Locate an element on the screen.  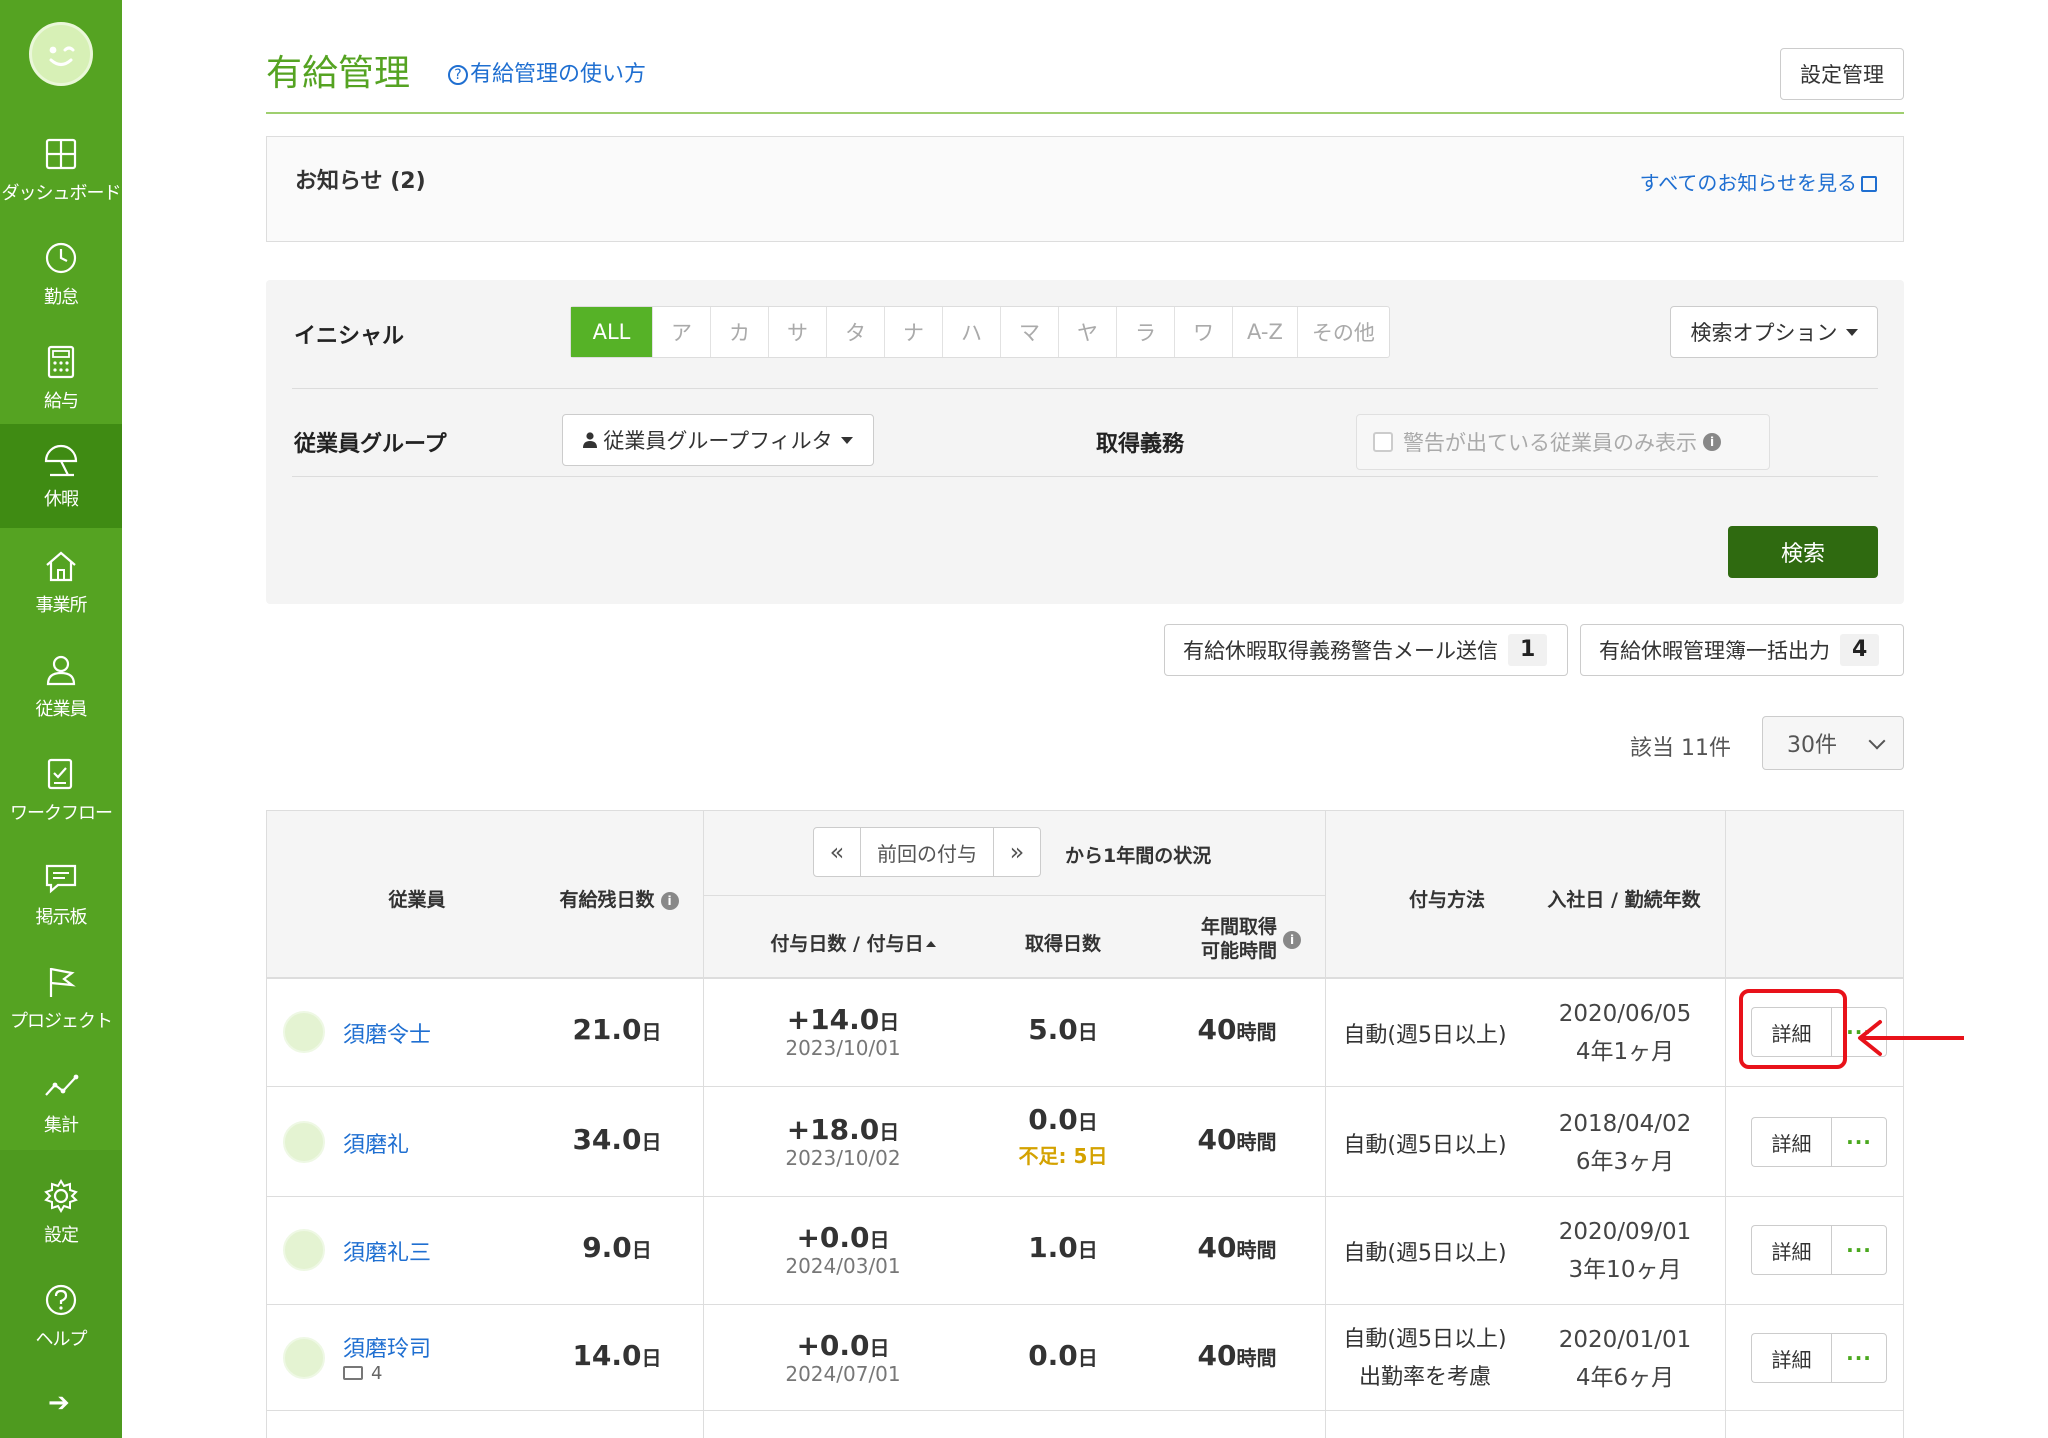
per-page-select: 30件 is located at coordinates (1833, 743).